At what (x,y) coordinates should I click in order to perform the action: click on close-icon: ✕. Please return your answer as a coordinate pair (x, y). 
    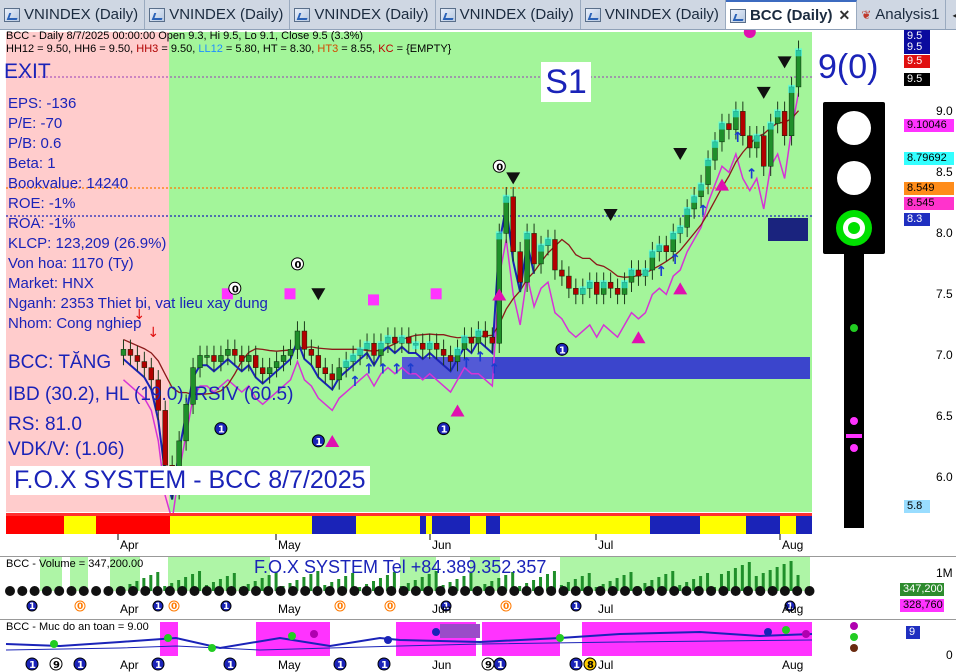
    Looking at the image, I should click on (844, 15).